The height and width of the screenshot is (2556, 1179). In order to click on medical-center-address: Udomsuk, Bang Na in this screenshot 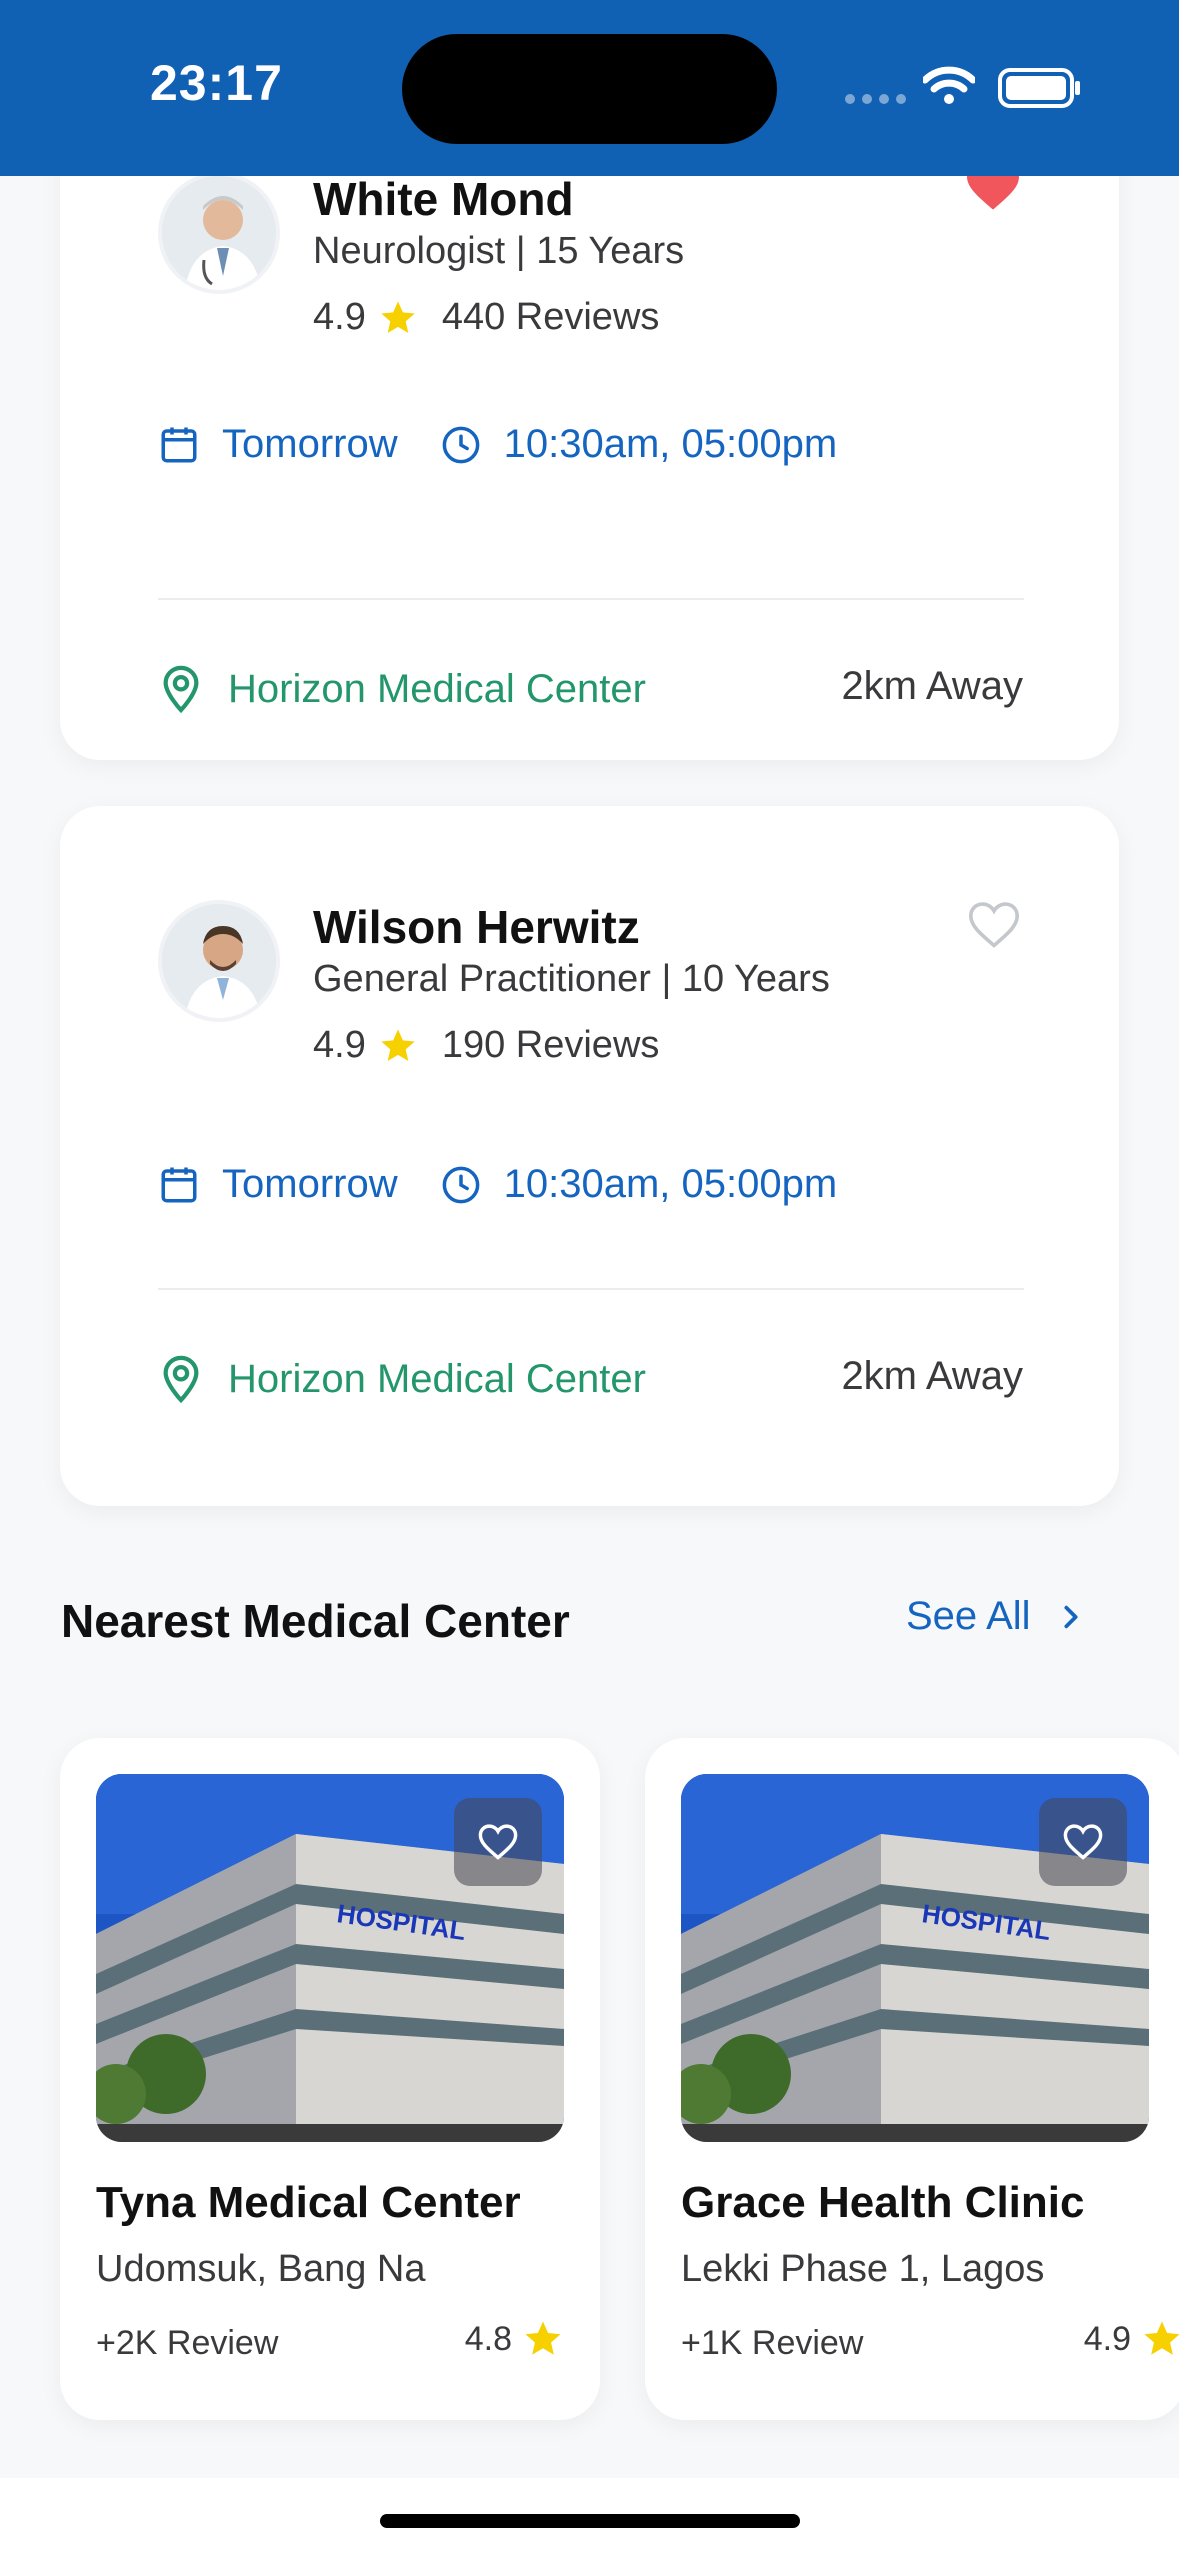, I will do `click(261, 2269)`.